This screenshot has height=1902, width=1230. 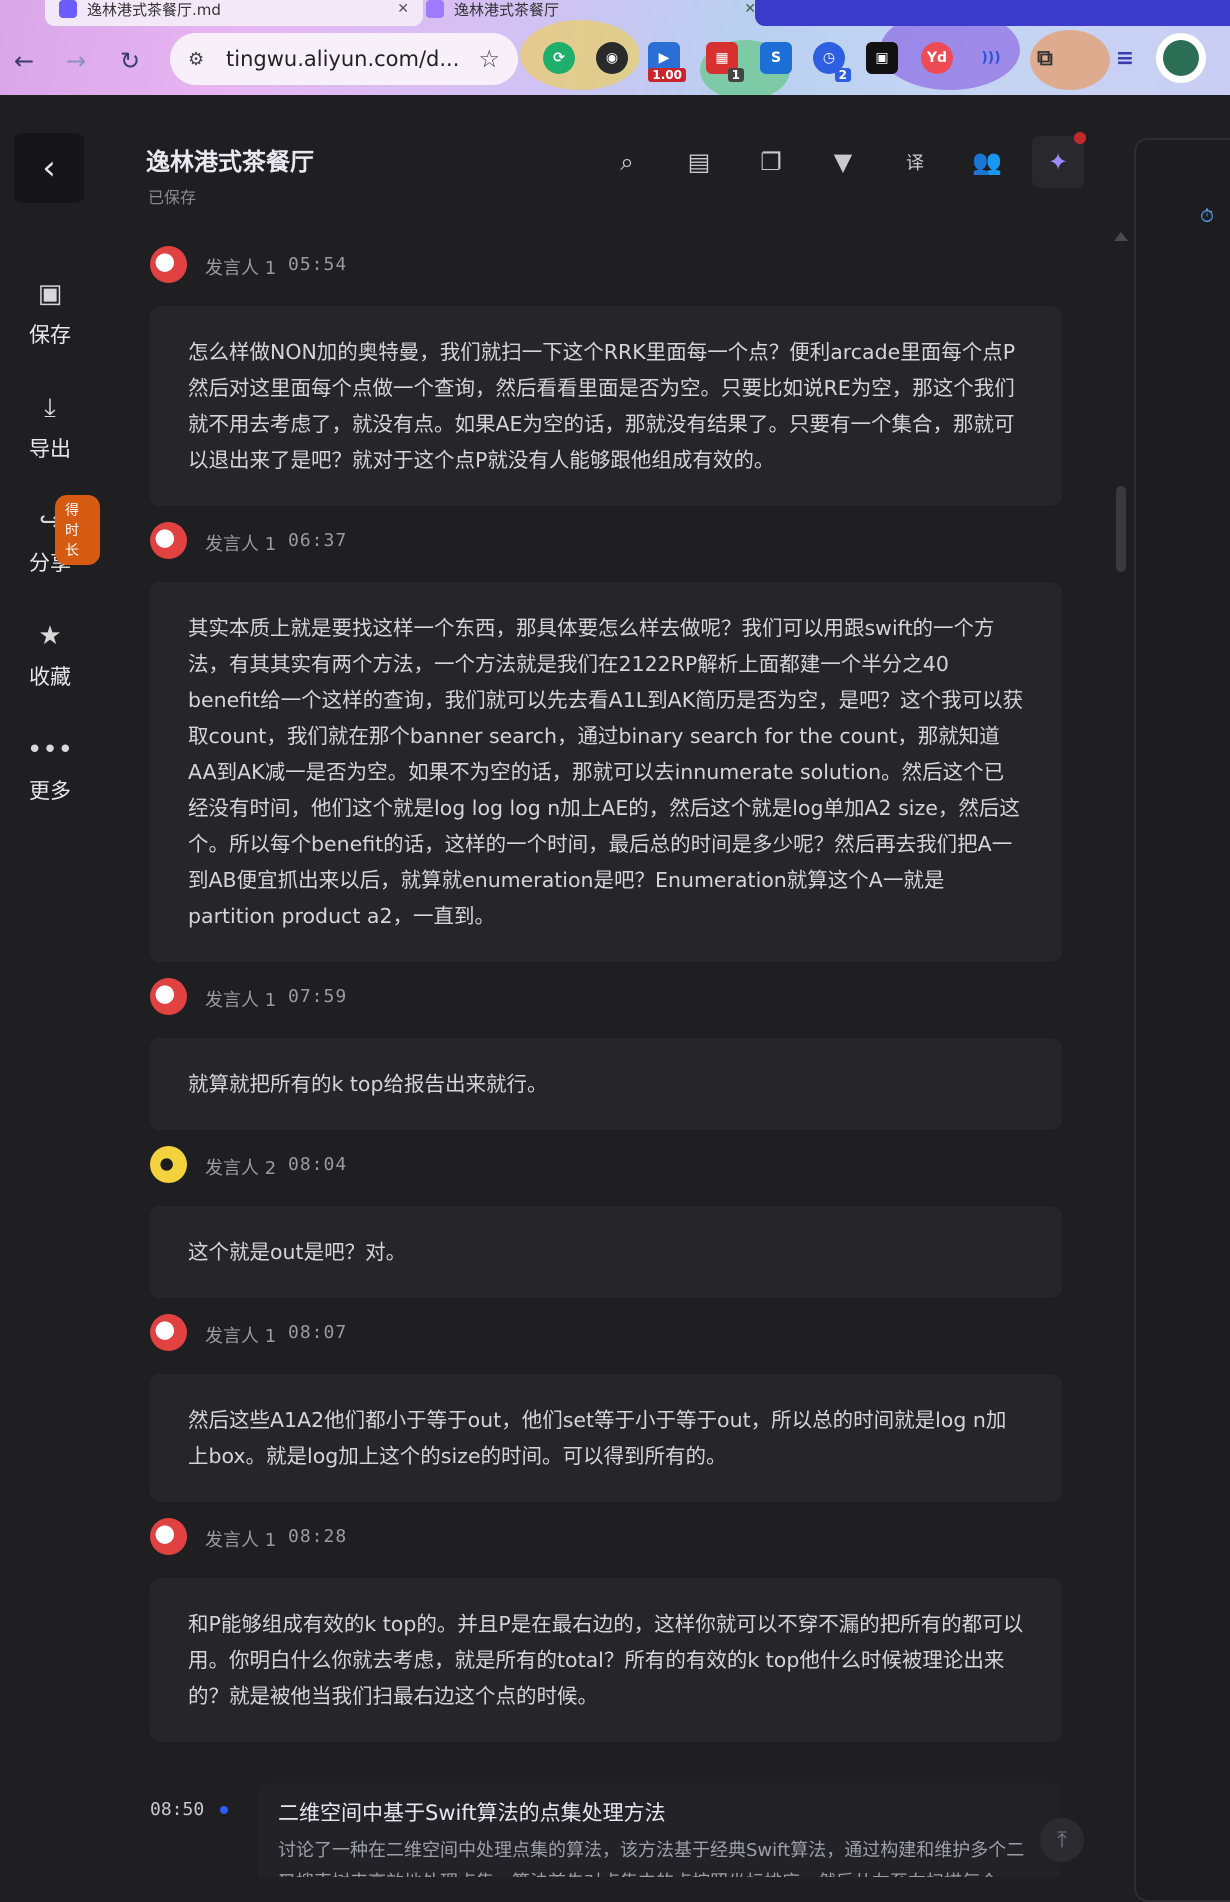 I want to click on site-settings-icon: ⚙, so click(x=203, y=59).